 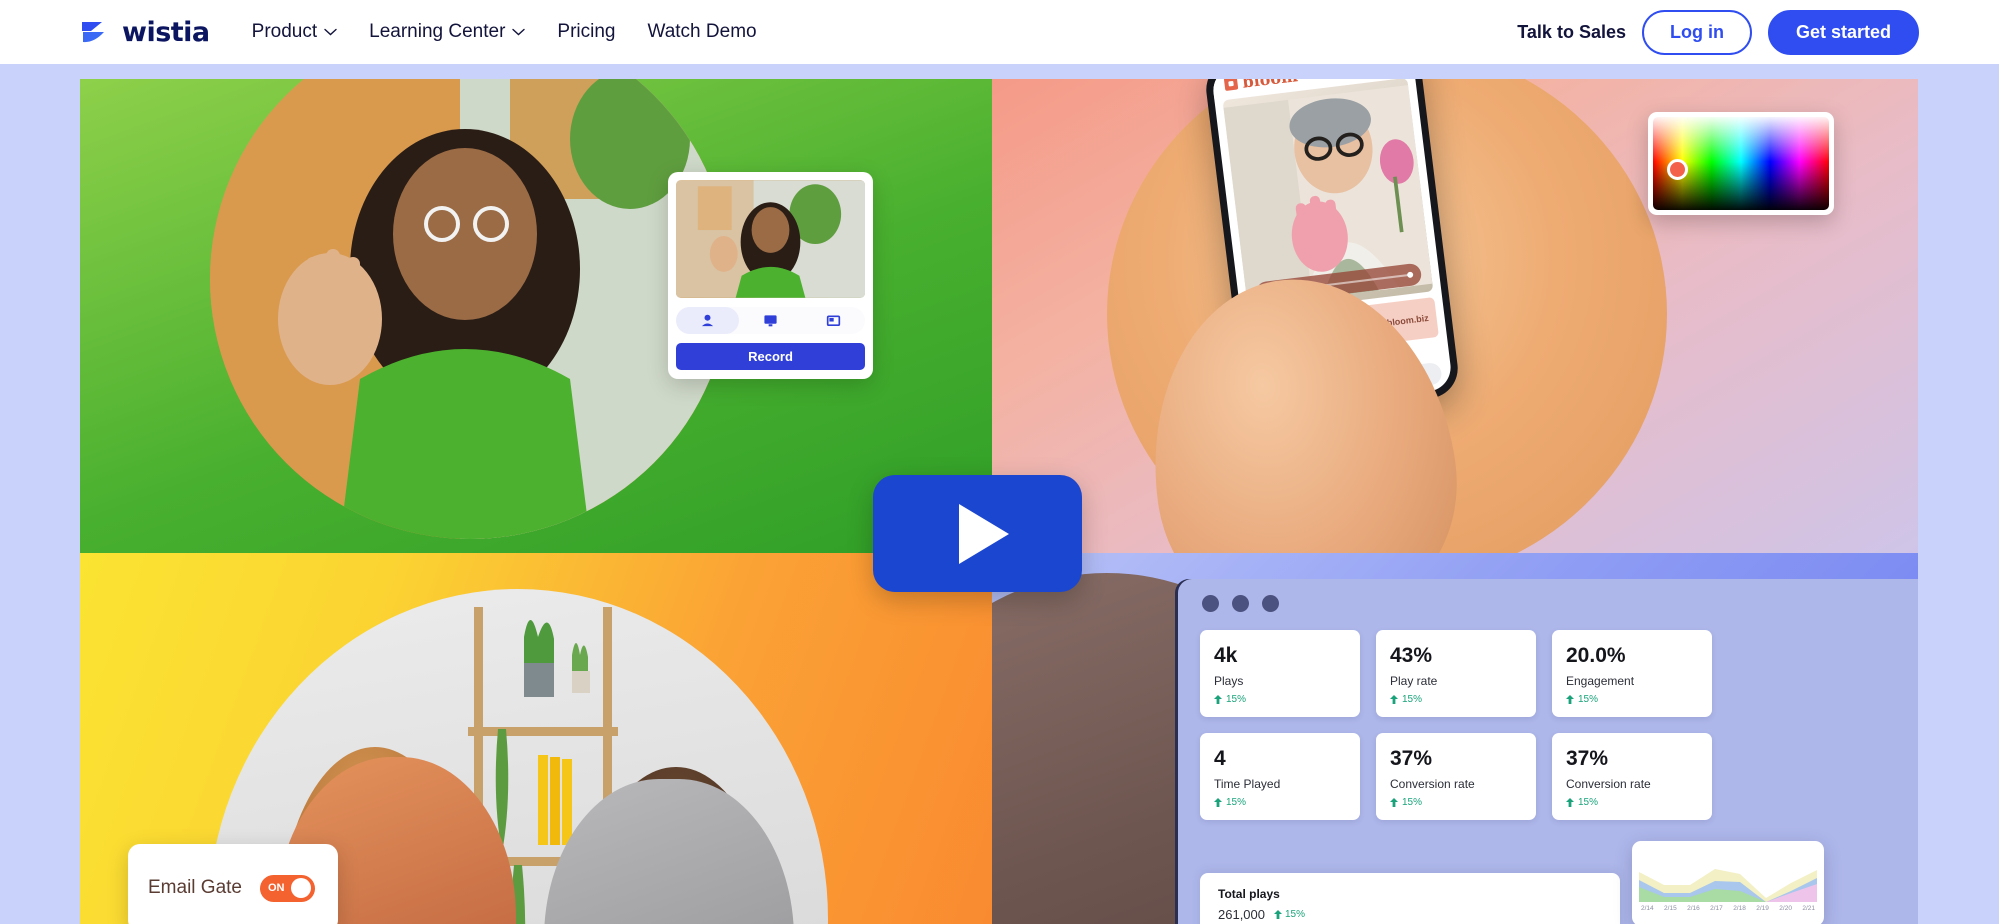 I want to click on wistia-logo-text: wistia, so click(x=166, y=32).